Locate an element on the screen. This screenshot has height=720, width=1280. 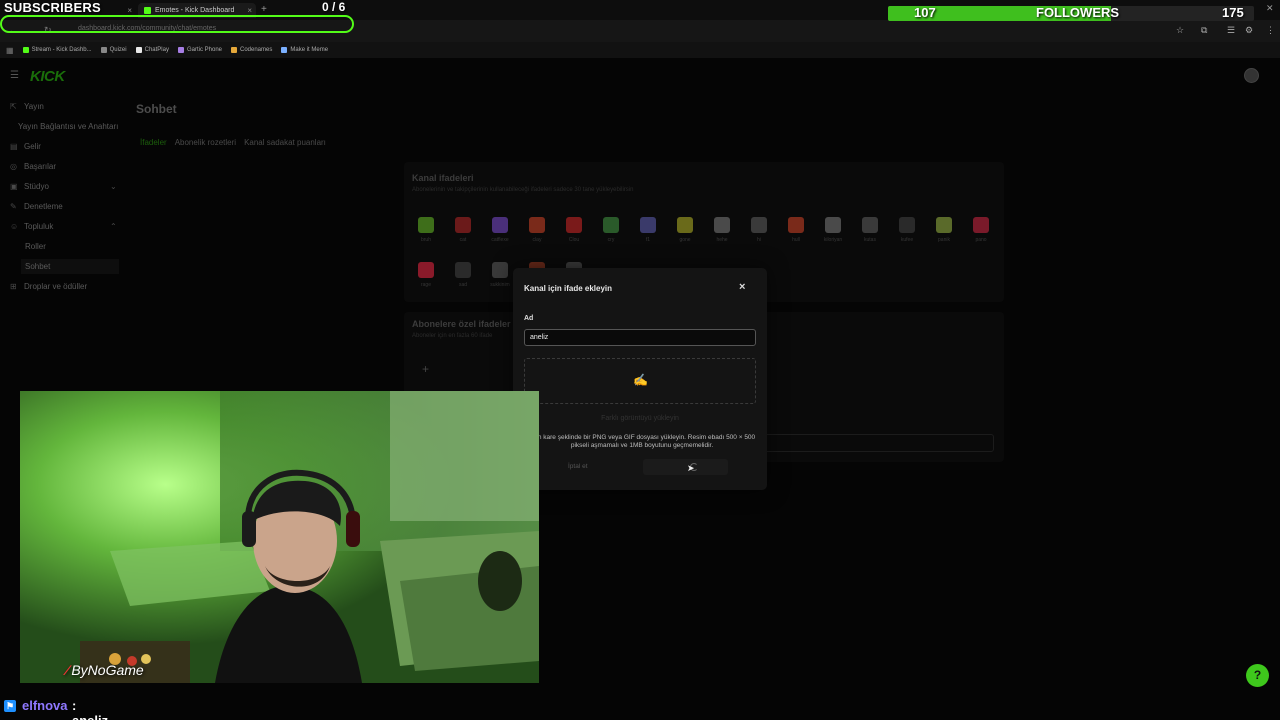
emote-item: kufee is located at coordinates (907, 230).